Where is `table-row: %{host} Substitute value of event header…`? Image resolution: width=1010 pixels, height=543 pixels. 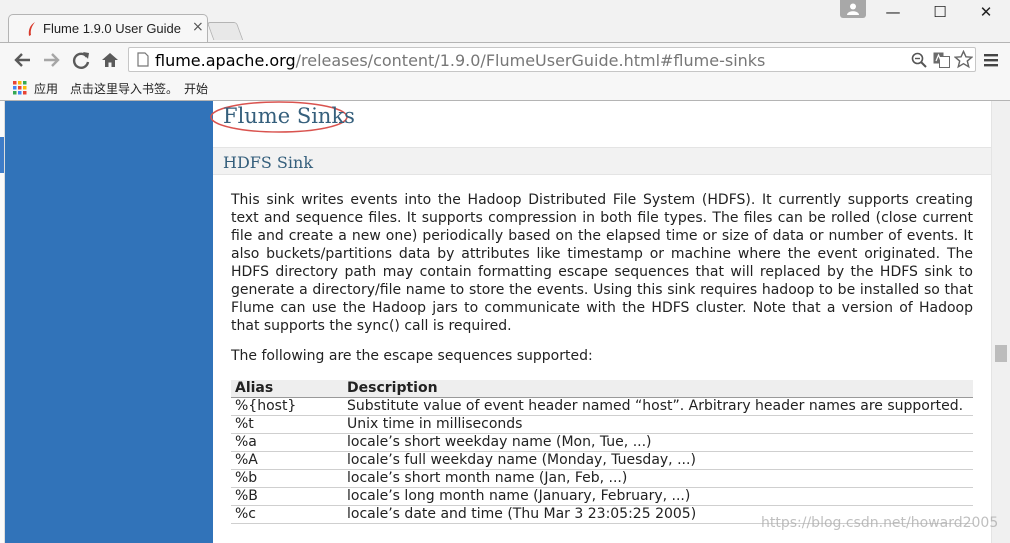 table-row: %{host} Substitute value of event header… is located at coordinates (602, 406).